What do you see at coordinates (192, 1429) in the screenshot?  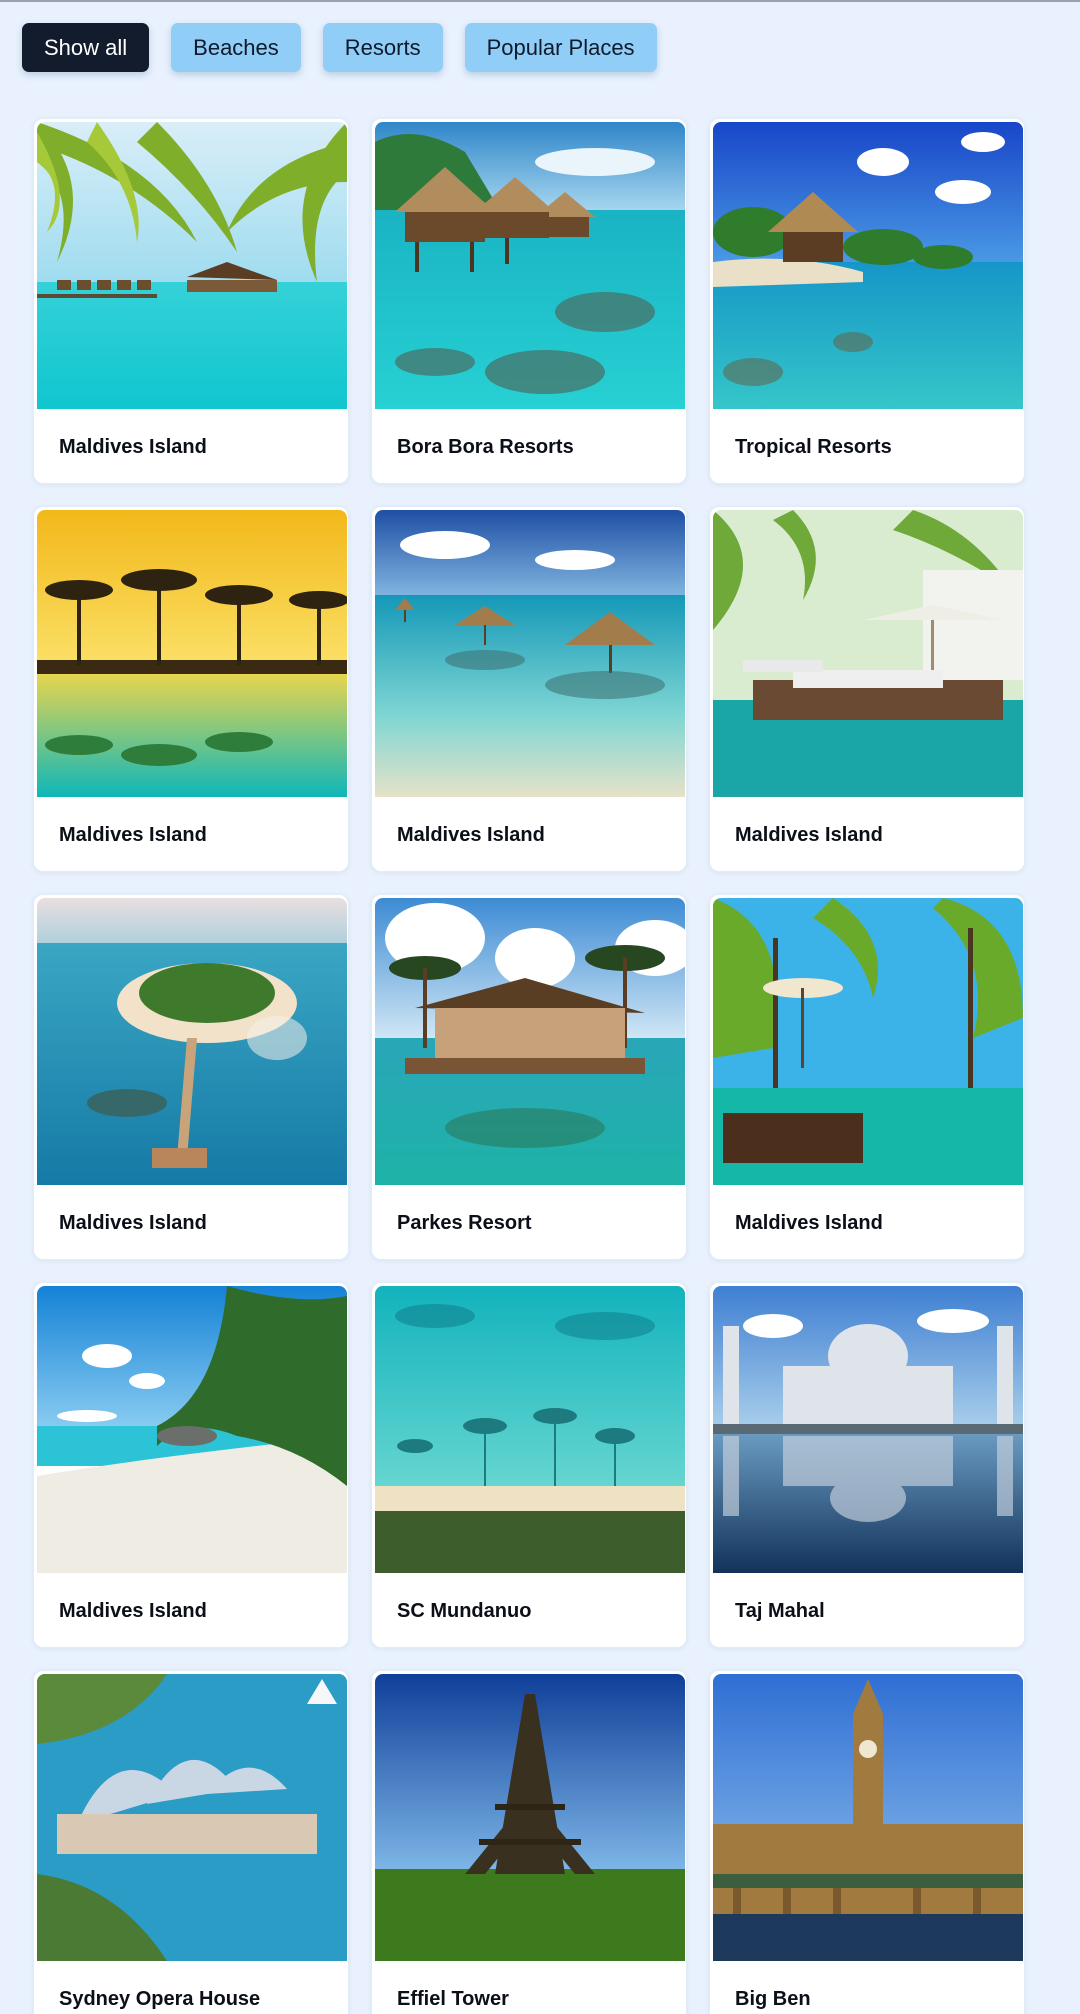 I see `card-image-white-sand-beach` at bounding box center [192, 1429].